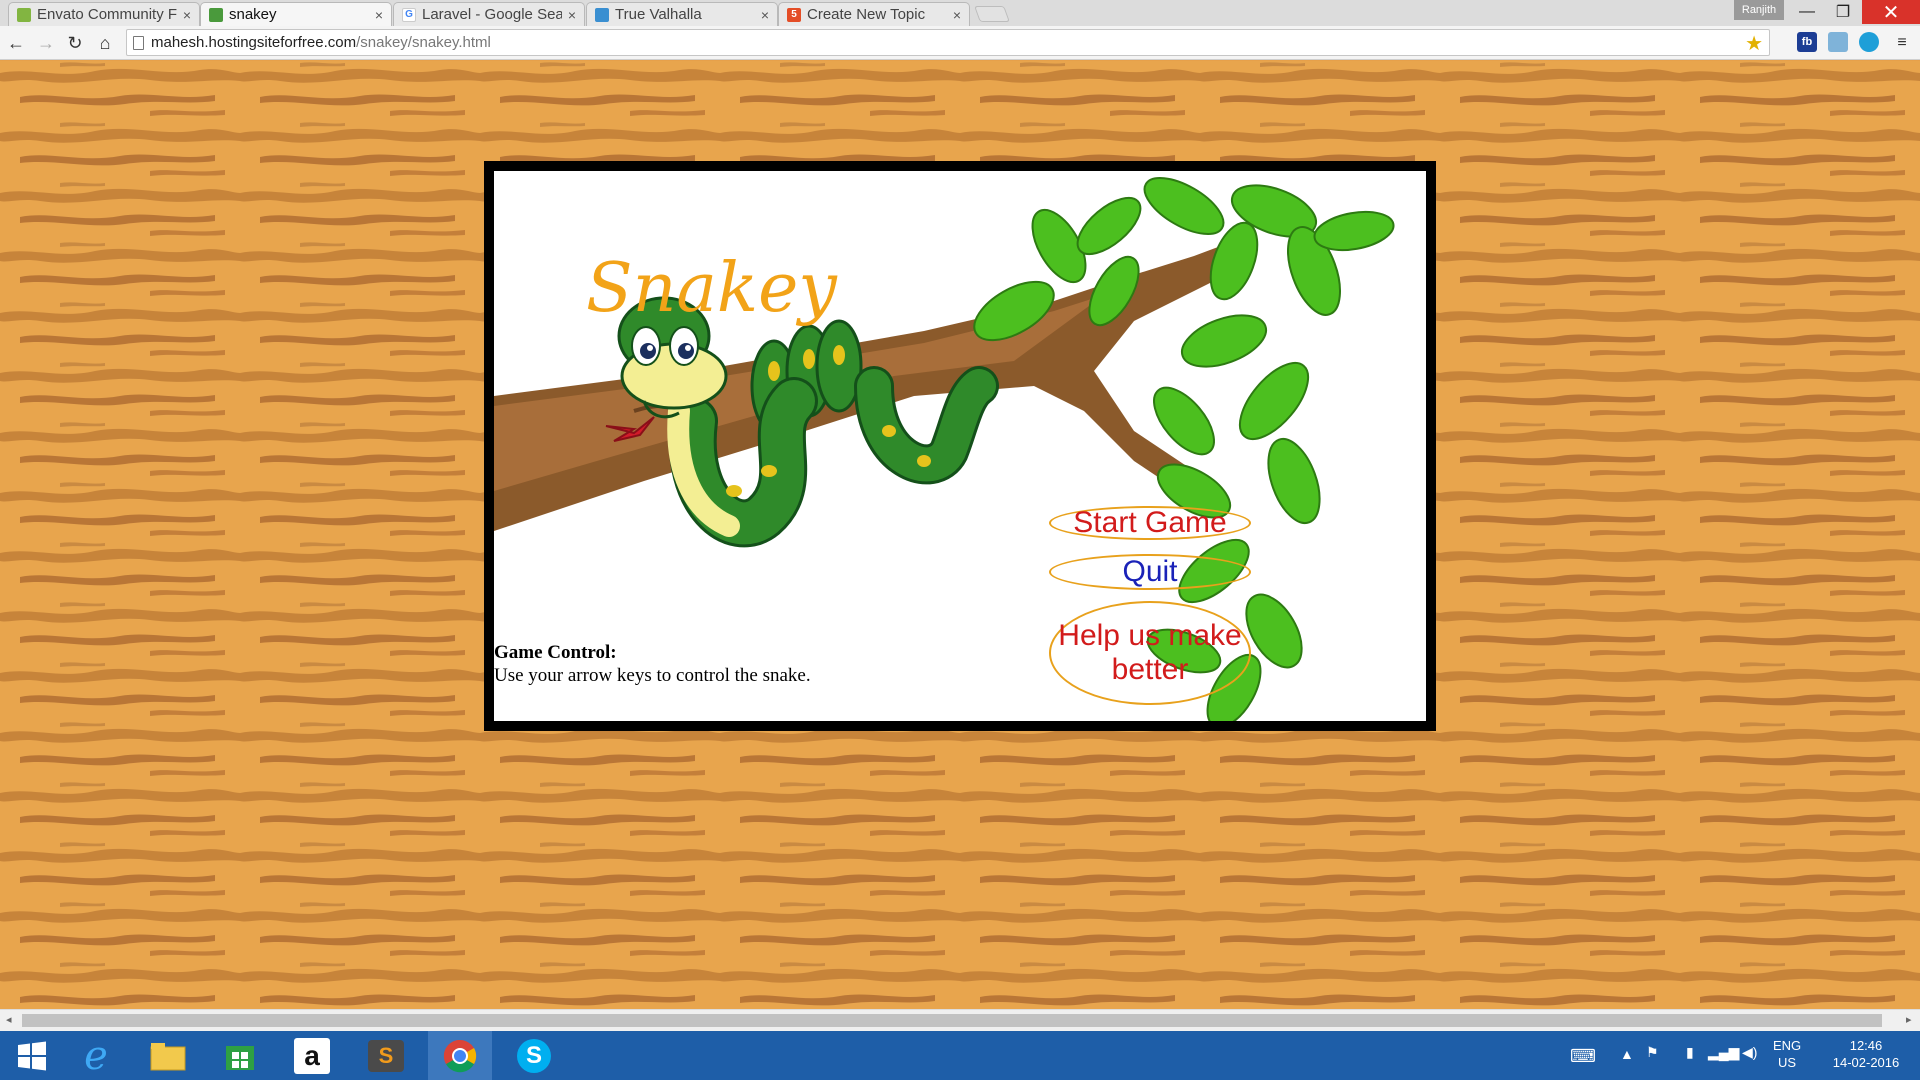 This screenshot has width=1920, height=1080. Describe the element at coordinates (1759, 10) in the screenshot. I see `profile-badge: Ranjith` at that location.